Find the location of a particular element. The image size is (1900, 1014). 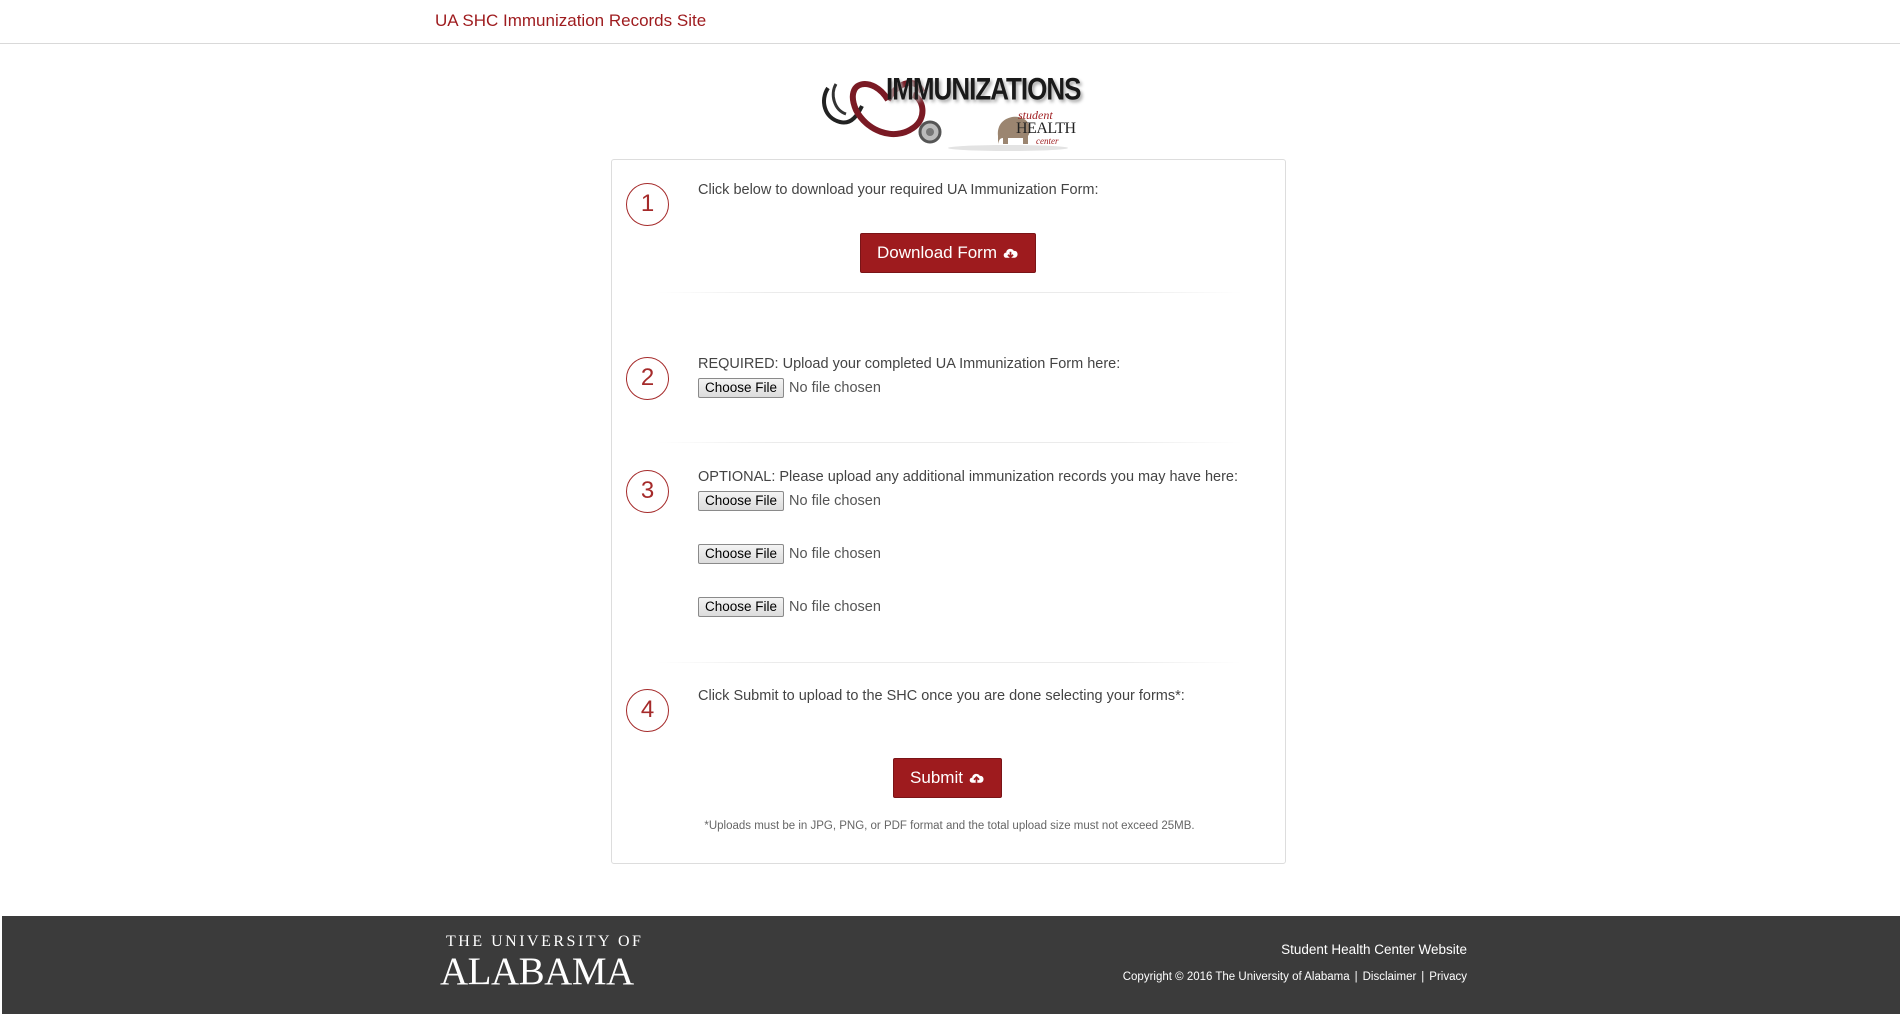

submit-button: Submit is located at coordinates (947, 778).